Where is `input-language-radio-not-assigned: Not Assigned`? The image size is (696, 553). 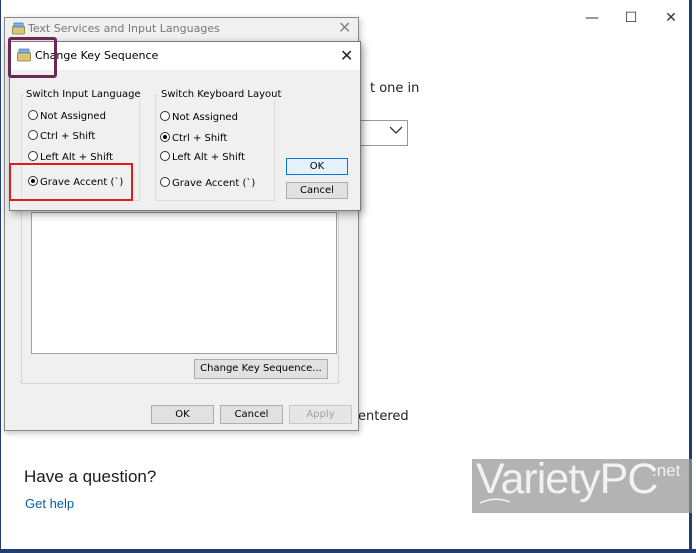 input-language-radio-not-assigned: Not Assigned is located at coordinates (67, 116).